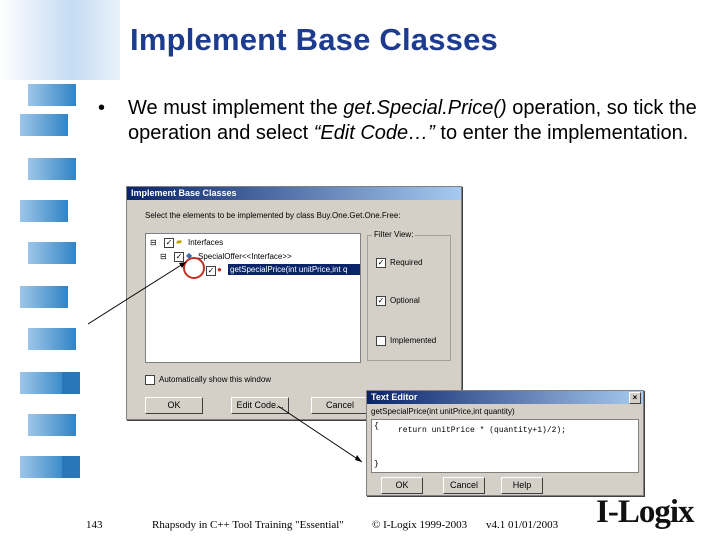  What do you see at coordinates (225, 362) in the screenshot?
I see `callout-arrows` at bounding box center [225, 362].